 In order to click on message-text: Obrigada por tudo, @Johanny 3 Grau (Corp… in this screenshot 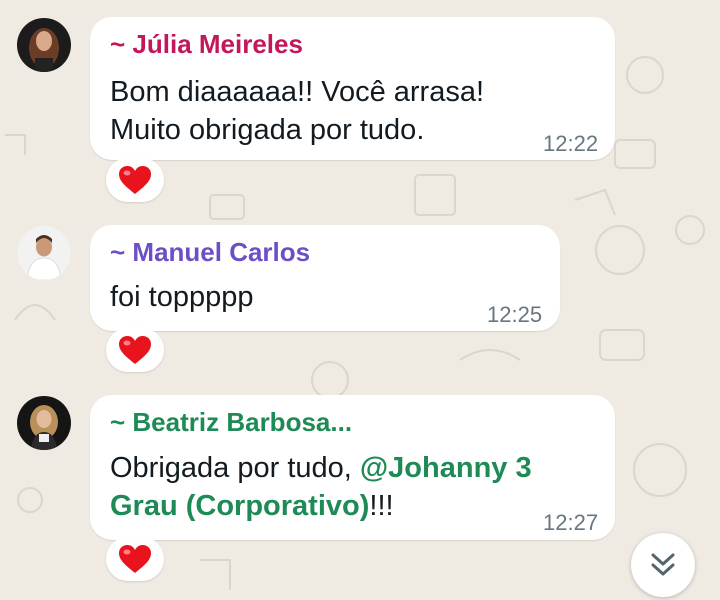, I will do `click(321, 487)`.